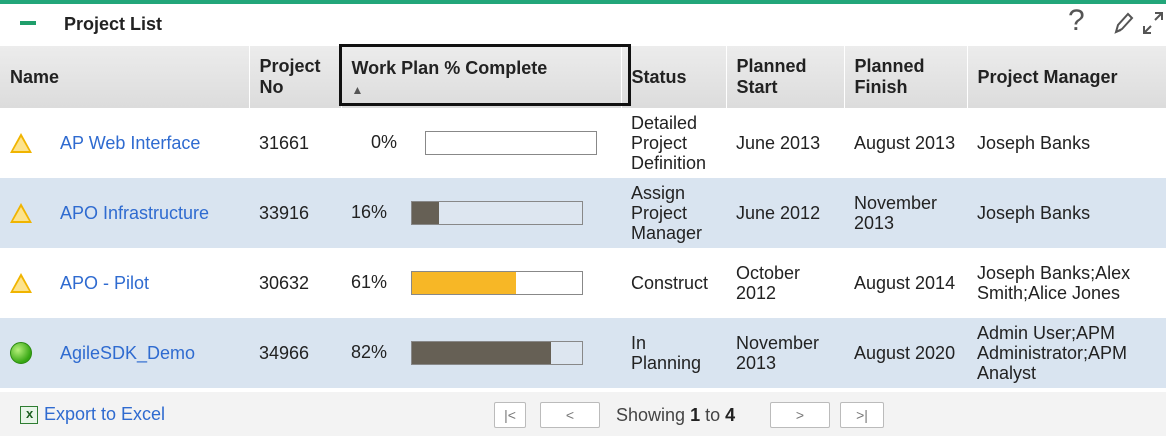 This screenshot has width=1166, height=436. What do you see at coordinates (583, 27) in the screenshot?
I see `portlet-header: Project List ?` at bounding box center [583, 27].